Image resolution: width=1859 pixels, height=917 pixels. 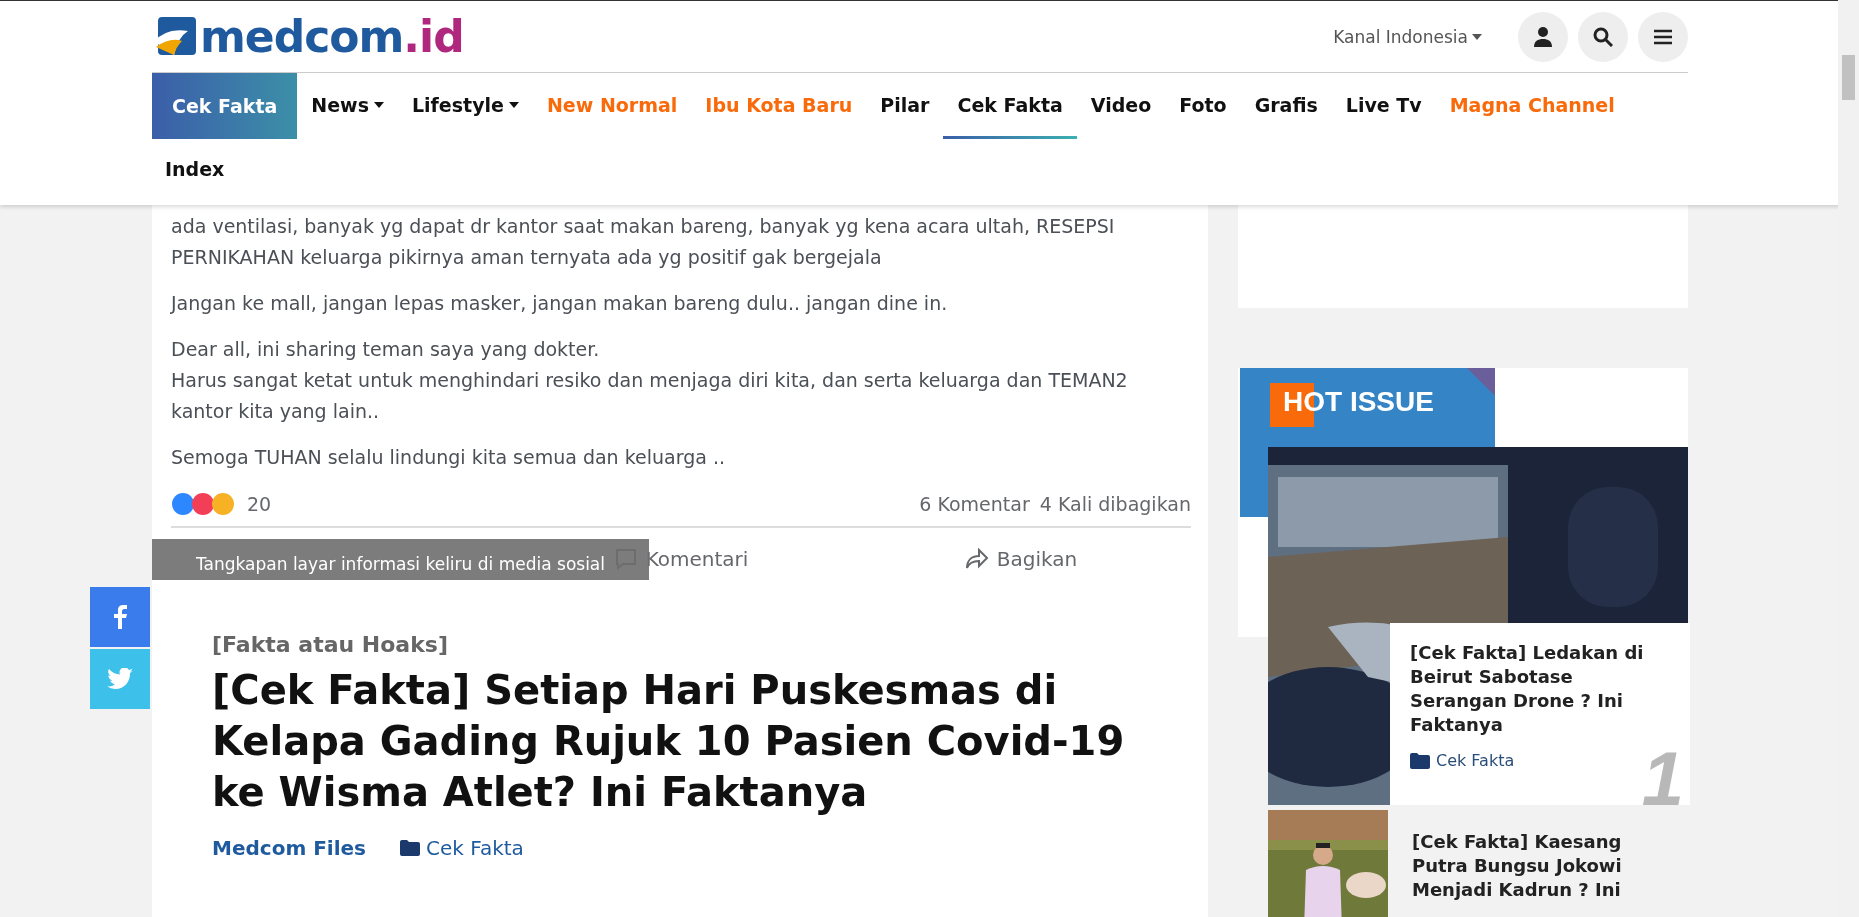 I want to click on post-text: Jangan ke mall, jangan lepas masker, jangan makan bareng dulu.. jangan dine in., so click(x=560, y=303).